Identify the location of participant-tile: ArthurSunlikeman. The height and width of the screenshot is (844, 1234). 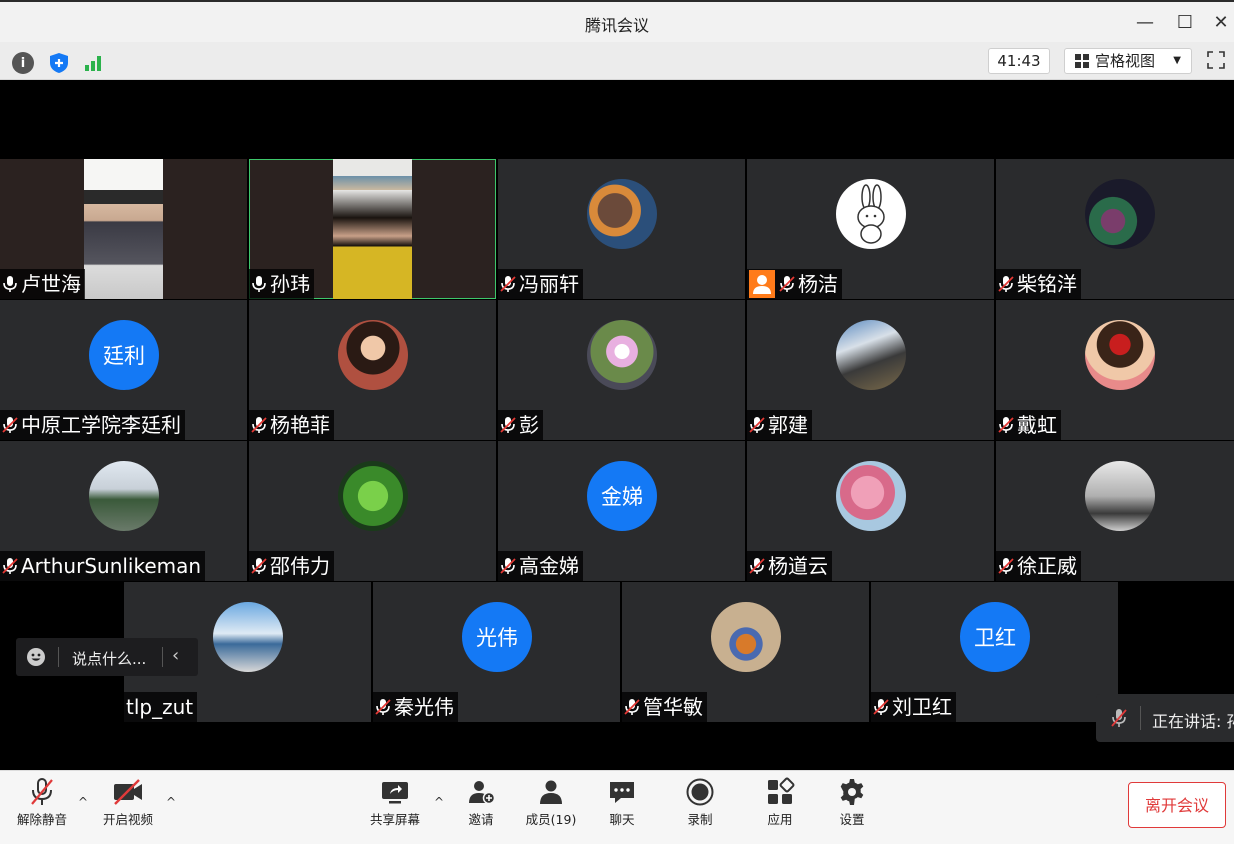
(123, 511).